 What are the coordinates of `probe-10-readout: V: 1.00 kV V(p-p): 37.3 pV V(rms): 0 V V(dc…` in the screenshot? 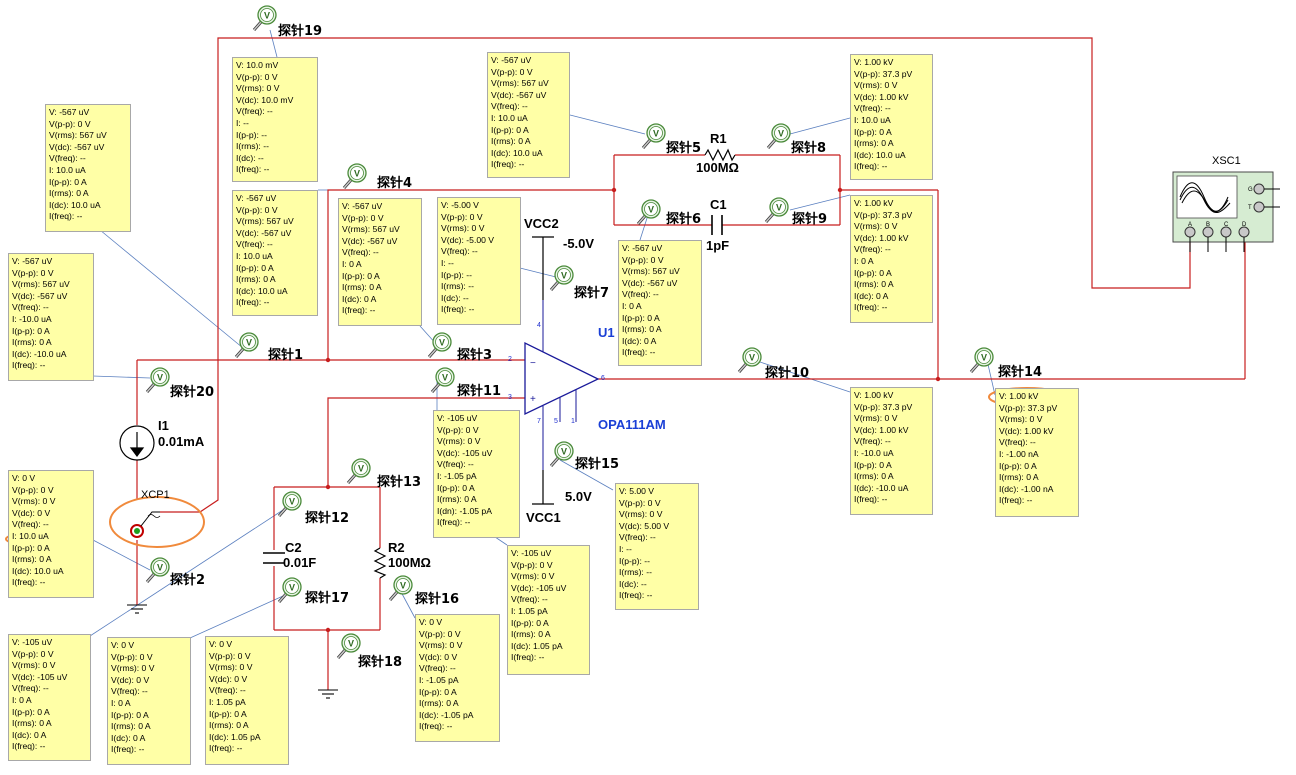 It's located at (891, 451).